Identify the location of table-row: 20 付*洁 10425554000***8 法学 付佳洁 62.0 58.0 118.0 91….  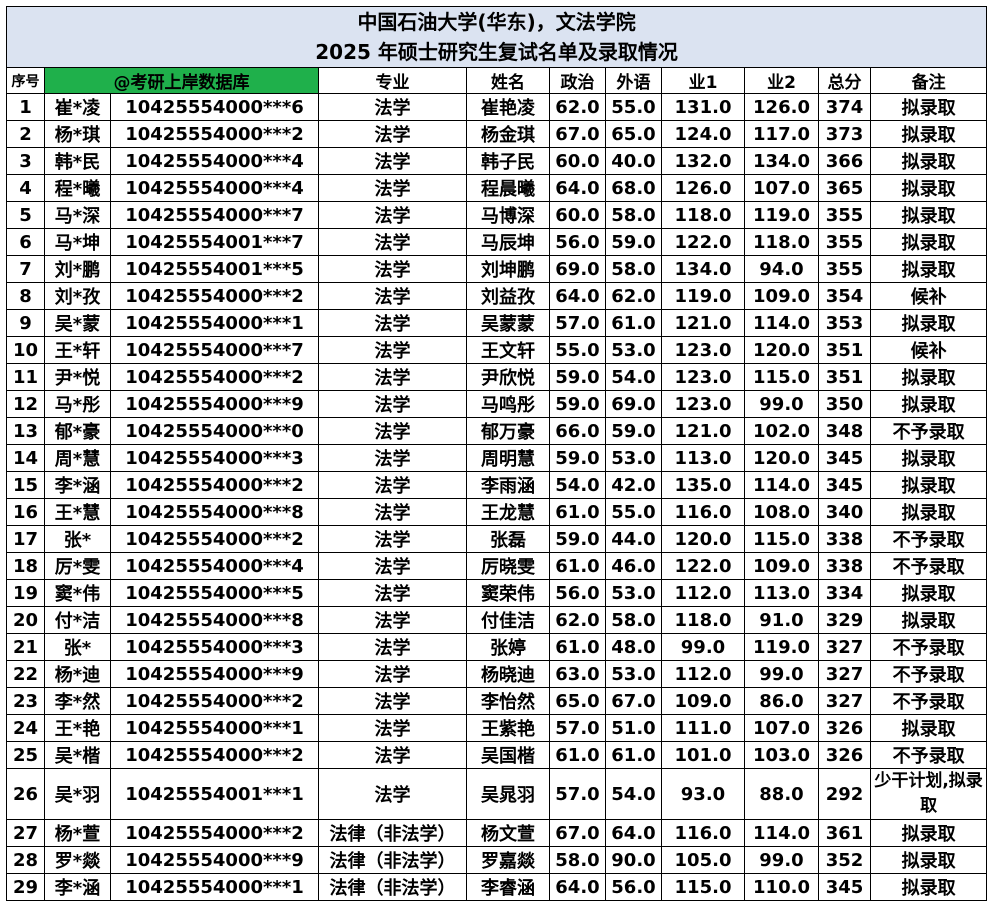
(497, 620).